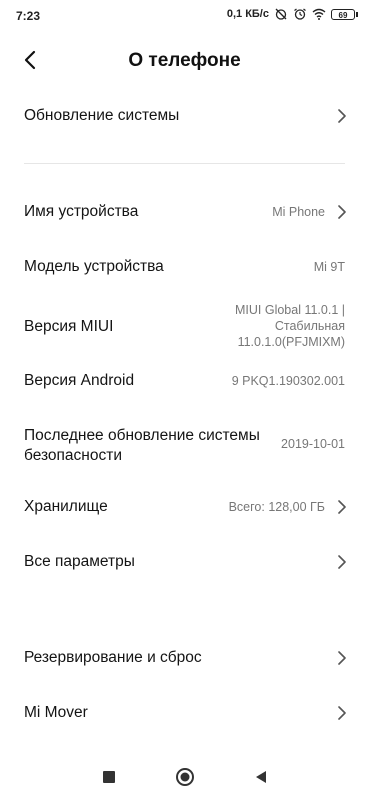 The image size is (369, 800). I want to click on item-label: Модель устройства, so click(94, 266).